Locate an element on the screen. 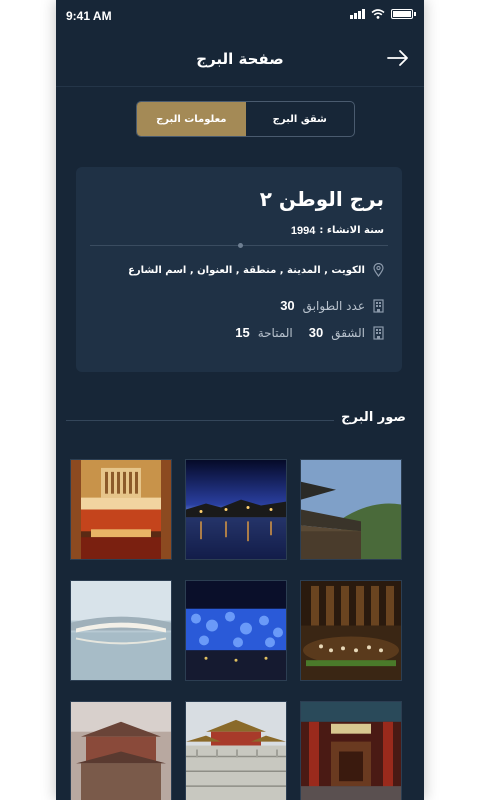  navigation-bar: صفحة البرج is located at coordinates (240, 58).